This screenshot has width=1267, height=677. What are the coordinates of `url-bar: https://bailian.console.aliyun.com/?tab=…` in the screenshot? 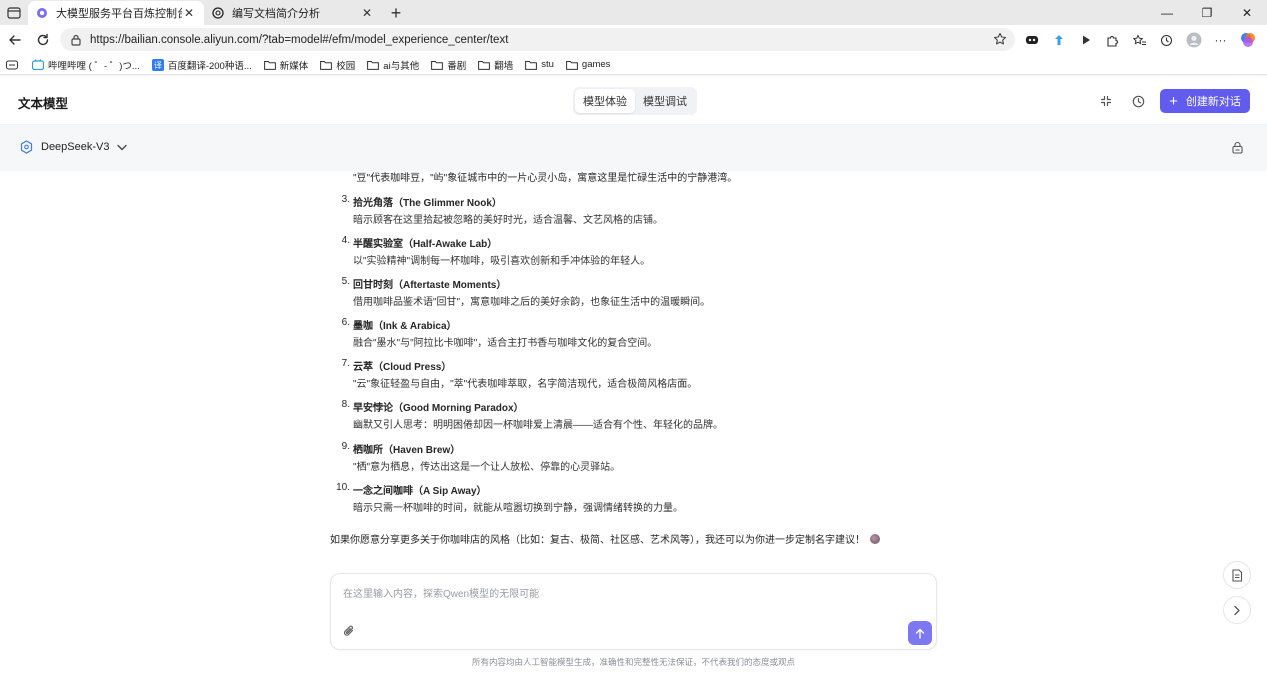 It's located at (537, 39).